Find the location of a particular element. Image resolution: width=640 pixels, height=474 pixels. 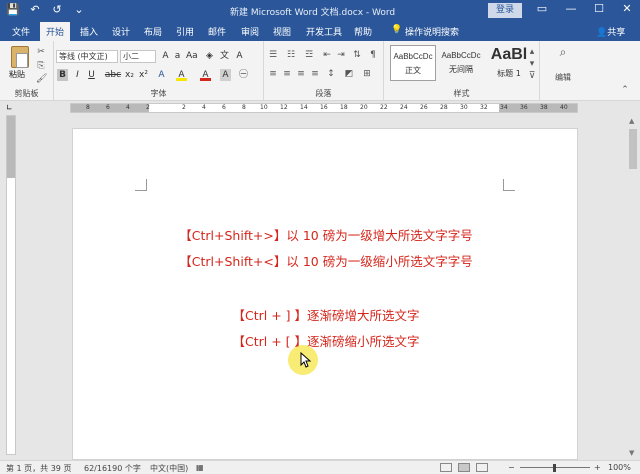

numbering-icon: ☷ is located at coordinates (291, 55).